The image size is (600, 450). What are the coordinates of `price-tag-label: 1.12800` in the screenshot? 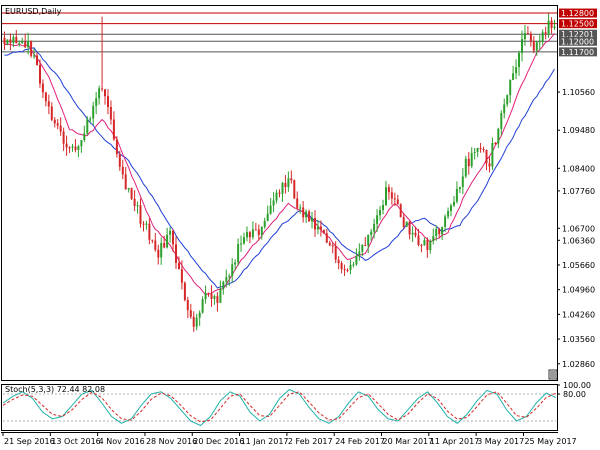 It's located at (577, 13).